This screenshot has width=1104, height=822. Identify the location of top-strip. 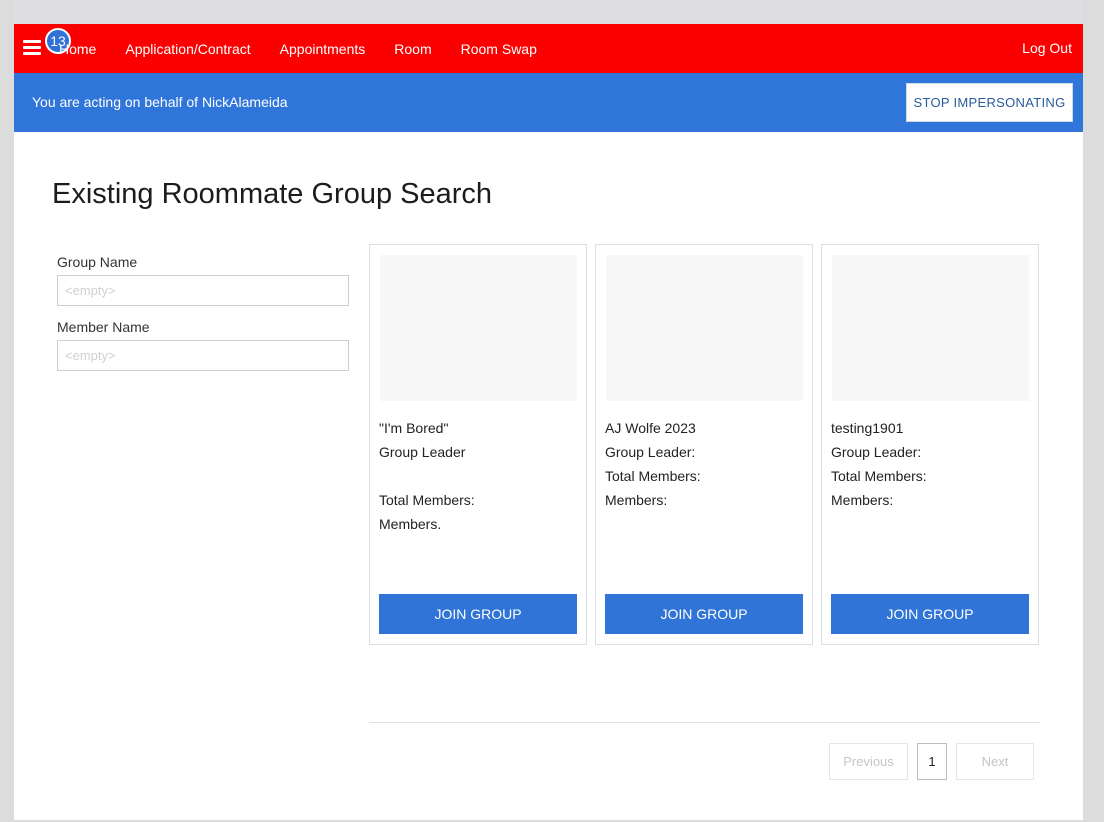
(548, 12).